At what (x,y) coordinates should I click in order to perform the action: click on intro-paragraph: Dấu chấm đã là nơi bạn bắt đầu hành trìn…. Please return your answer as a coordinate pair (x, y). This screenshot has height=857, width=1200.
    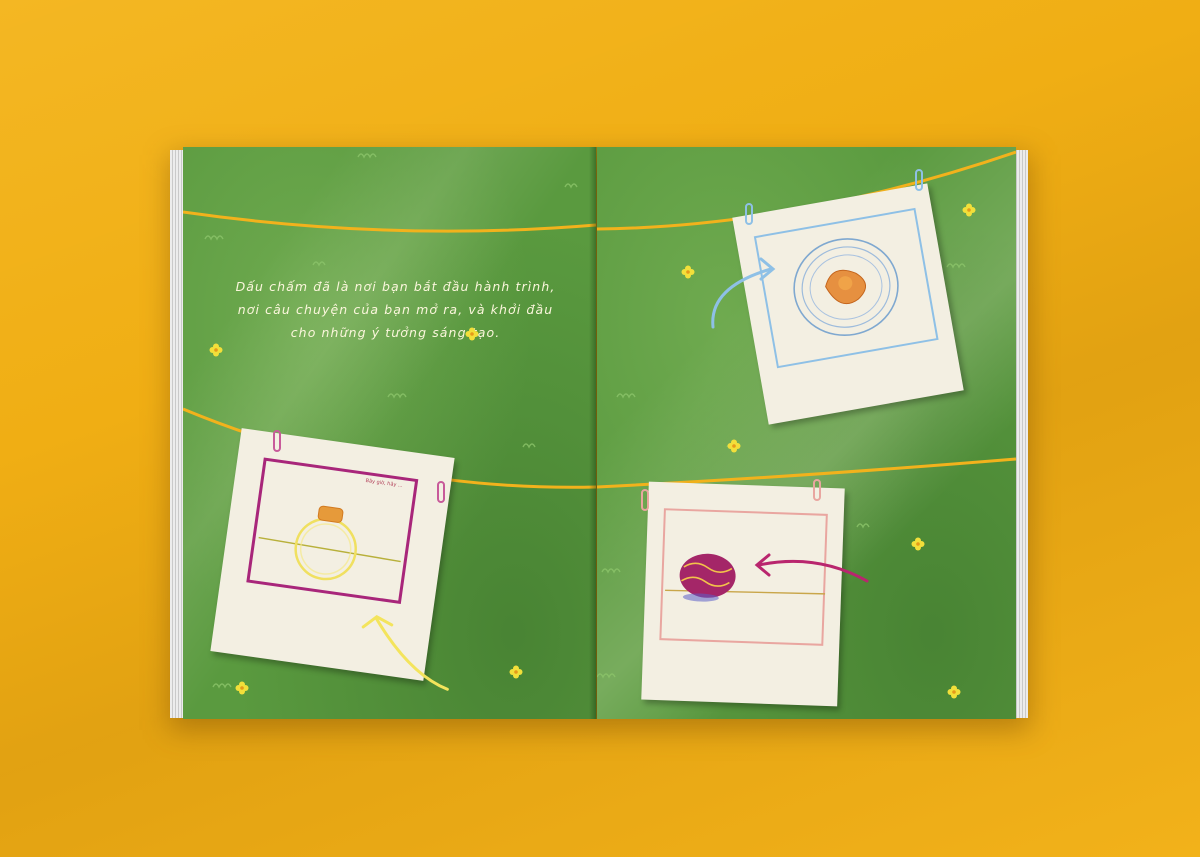
    Looking at the image, I should click on (395, 309).